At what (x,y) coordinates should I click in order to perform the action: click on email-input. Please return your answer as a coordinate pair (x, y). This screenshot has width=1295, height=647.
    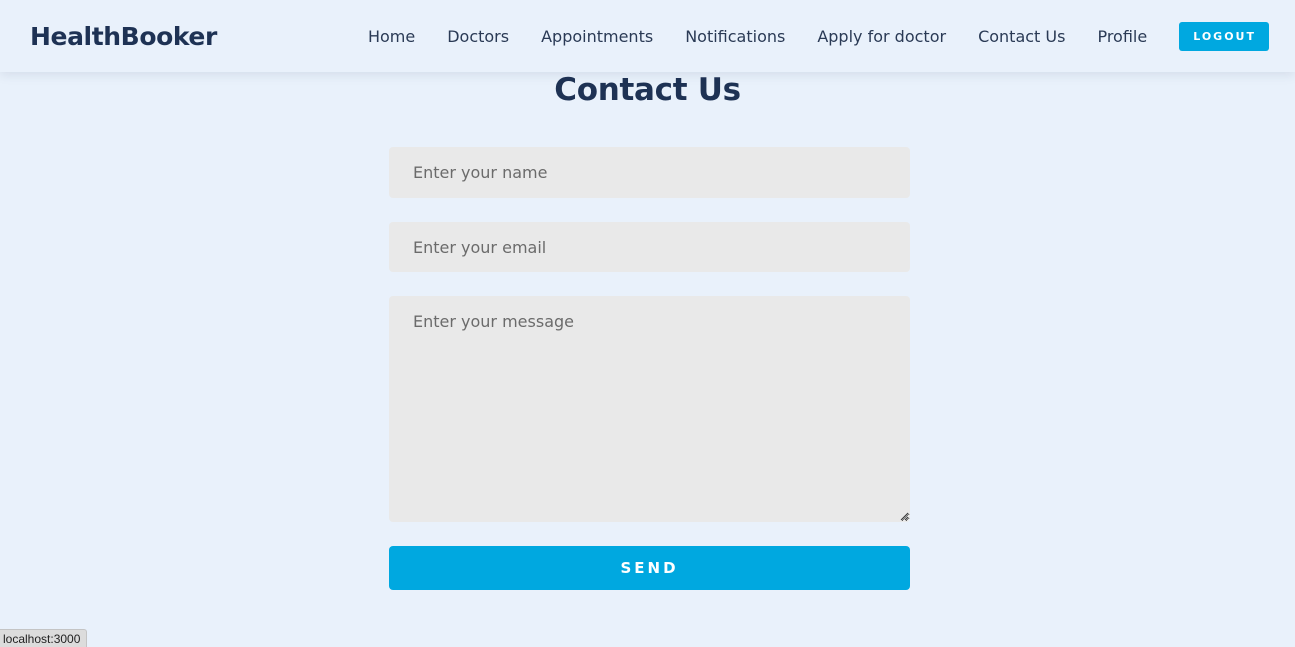
    Looking at the image, I should click on (649, 247).